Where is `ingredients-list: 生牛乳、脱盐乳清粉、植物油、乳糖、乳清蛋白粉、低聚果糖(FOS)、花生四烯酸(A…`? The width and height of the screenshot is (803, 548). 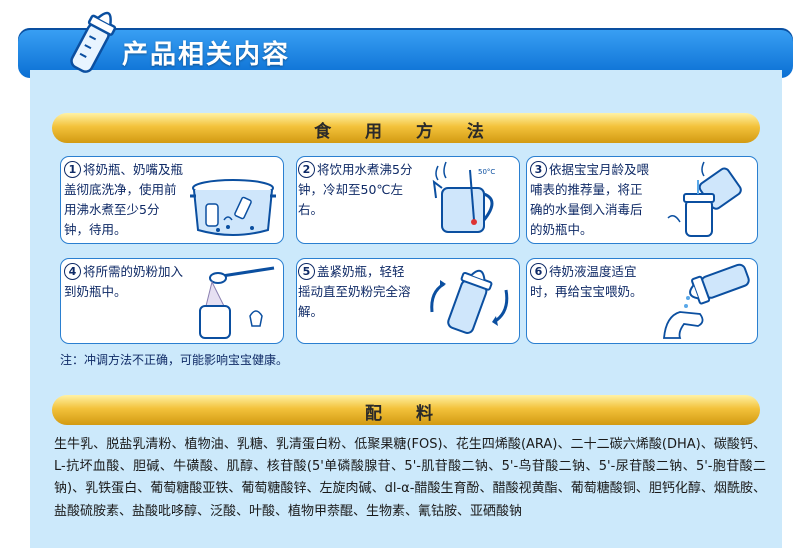
ingredients-list: 生牛乳、脱盐乳清粉、植物油、乳糖、乳清蛋白粉、低聚果糖(FOS)、花生四烯酸(A… is located at coordinates (410, 478).